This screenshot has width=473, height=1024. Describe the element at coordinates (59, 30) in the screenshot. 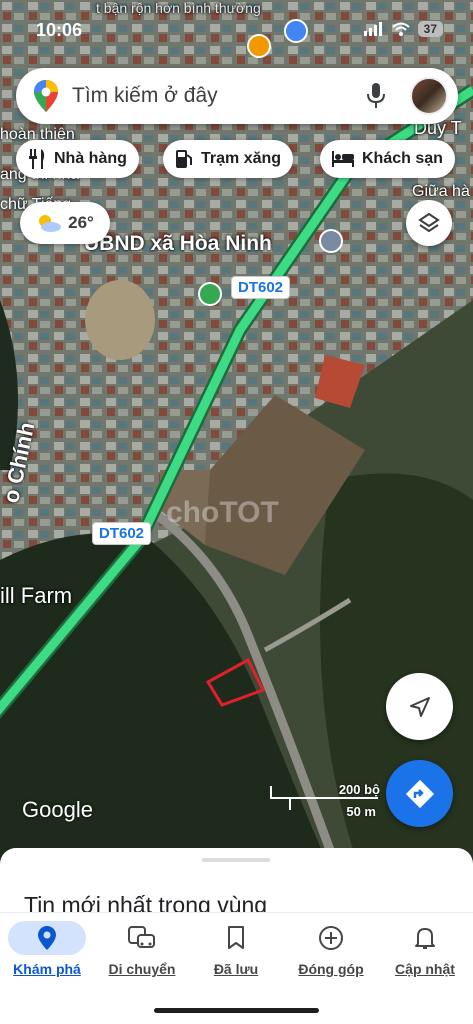

I see `status-time: 10:06` at that location.